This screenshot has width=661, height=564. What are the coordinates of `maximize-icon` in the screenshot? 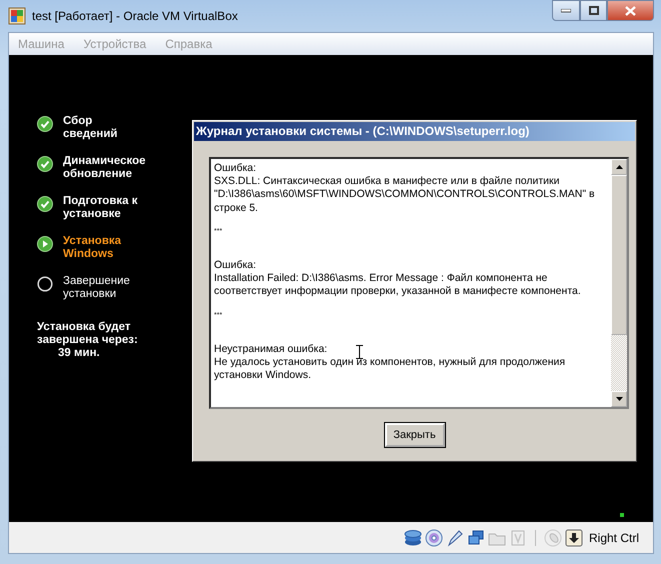 It's located at (593, 10).